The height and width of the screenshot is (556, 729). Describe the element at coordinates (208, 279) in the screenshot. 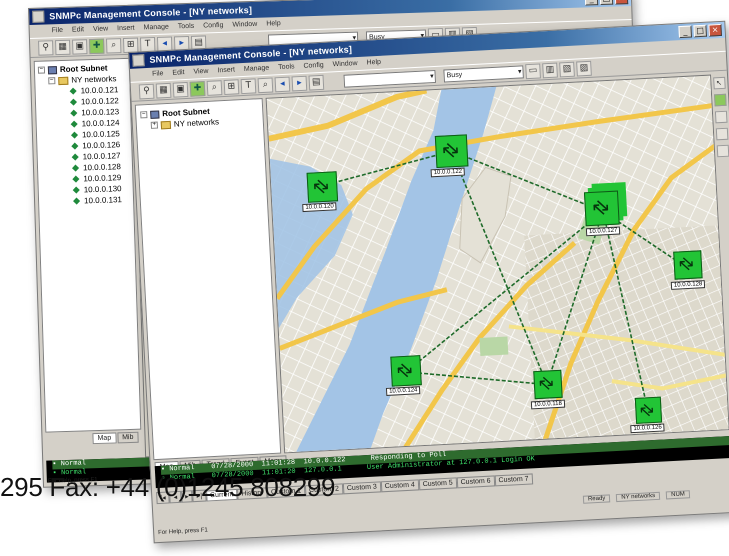

I see `front-tree-pane: − Root Subnet + NY networks` at that location.